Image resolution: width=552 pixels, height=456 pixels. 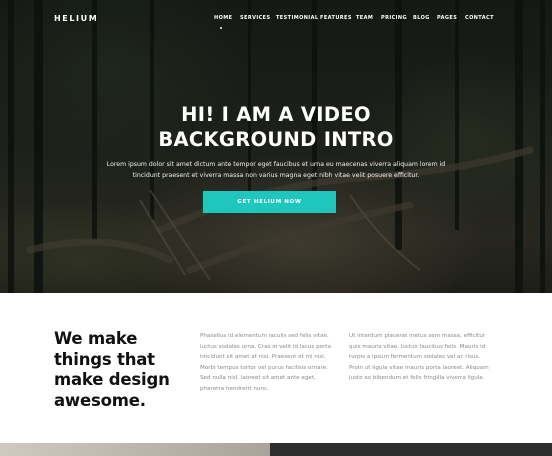 What do you see at coordinates (364, 18) in the screenshot?
I see `nav-item-team: TEAM` at bounding box center [364, 18].